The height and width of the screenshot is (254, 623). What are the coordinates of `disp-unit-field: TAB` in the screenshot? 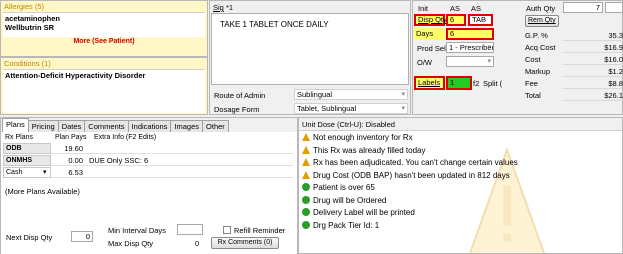 It's located at (480, 20).